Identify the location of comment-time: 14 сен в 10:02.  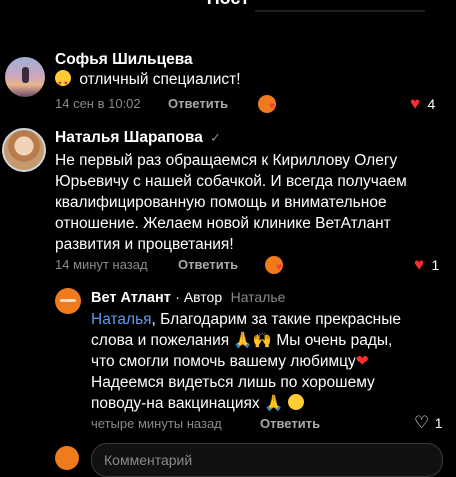
(98, 103).